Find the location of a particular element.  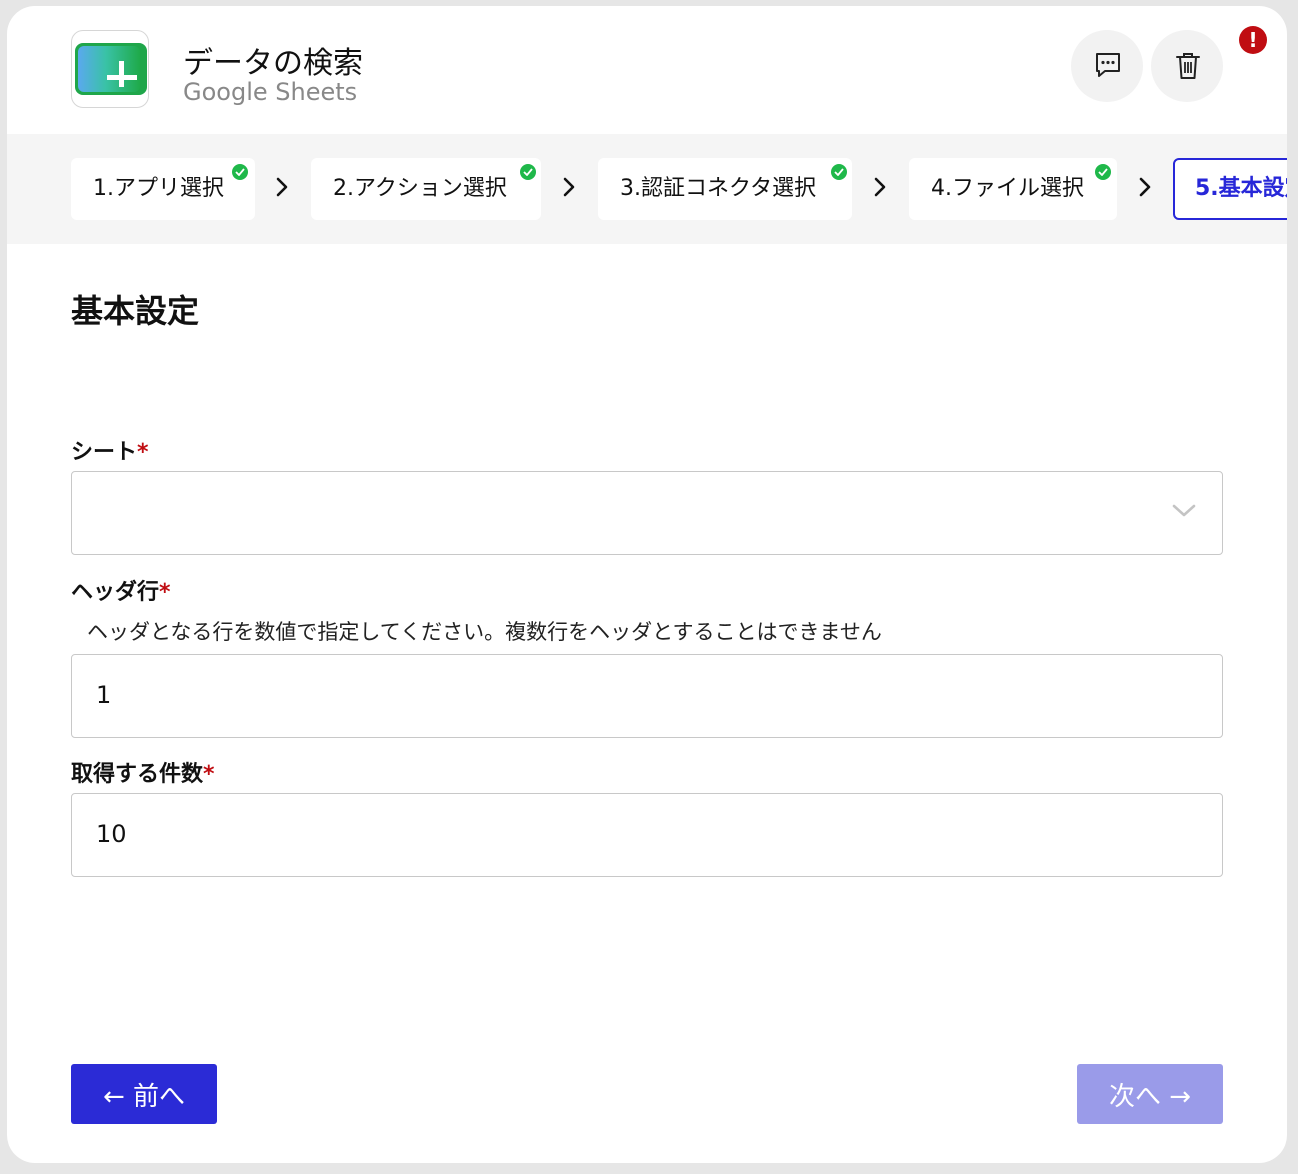

trash-icon is located at coordinates (1188, 66).